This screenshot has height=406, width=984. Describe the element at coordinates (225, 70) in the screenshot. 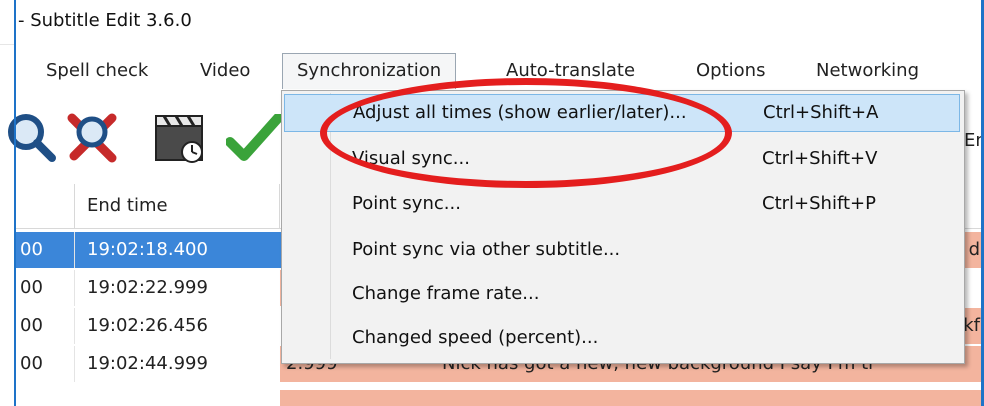

I see `menu-video: Video` at that location.